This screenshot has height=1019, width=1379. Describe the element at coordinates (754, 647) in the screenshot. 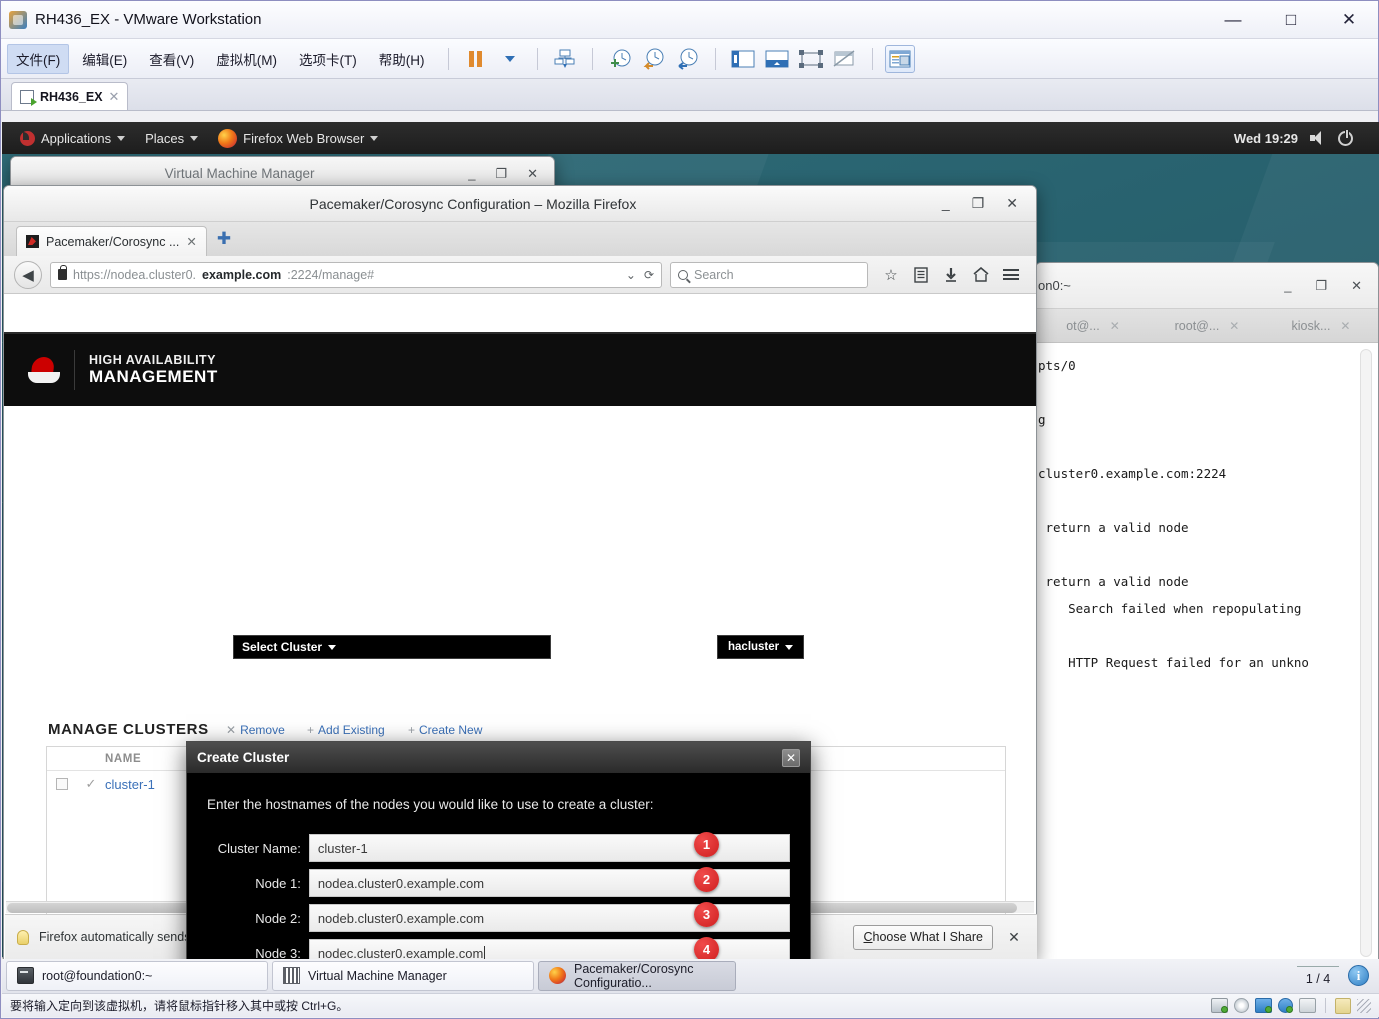

I see `user-menu-label: hacluster` at that location.